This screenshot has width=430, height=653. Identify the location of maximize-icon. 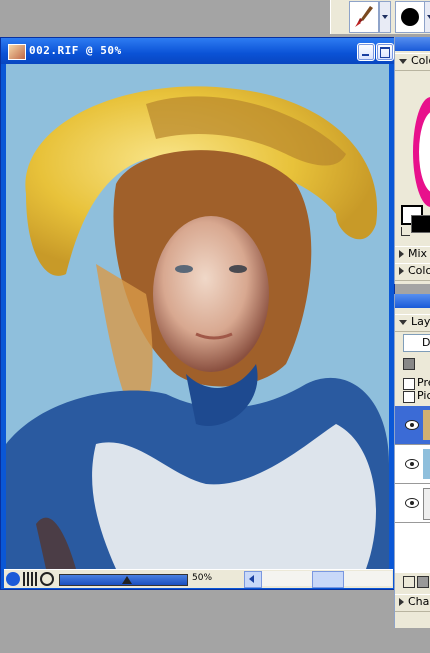
(385, 52).